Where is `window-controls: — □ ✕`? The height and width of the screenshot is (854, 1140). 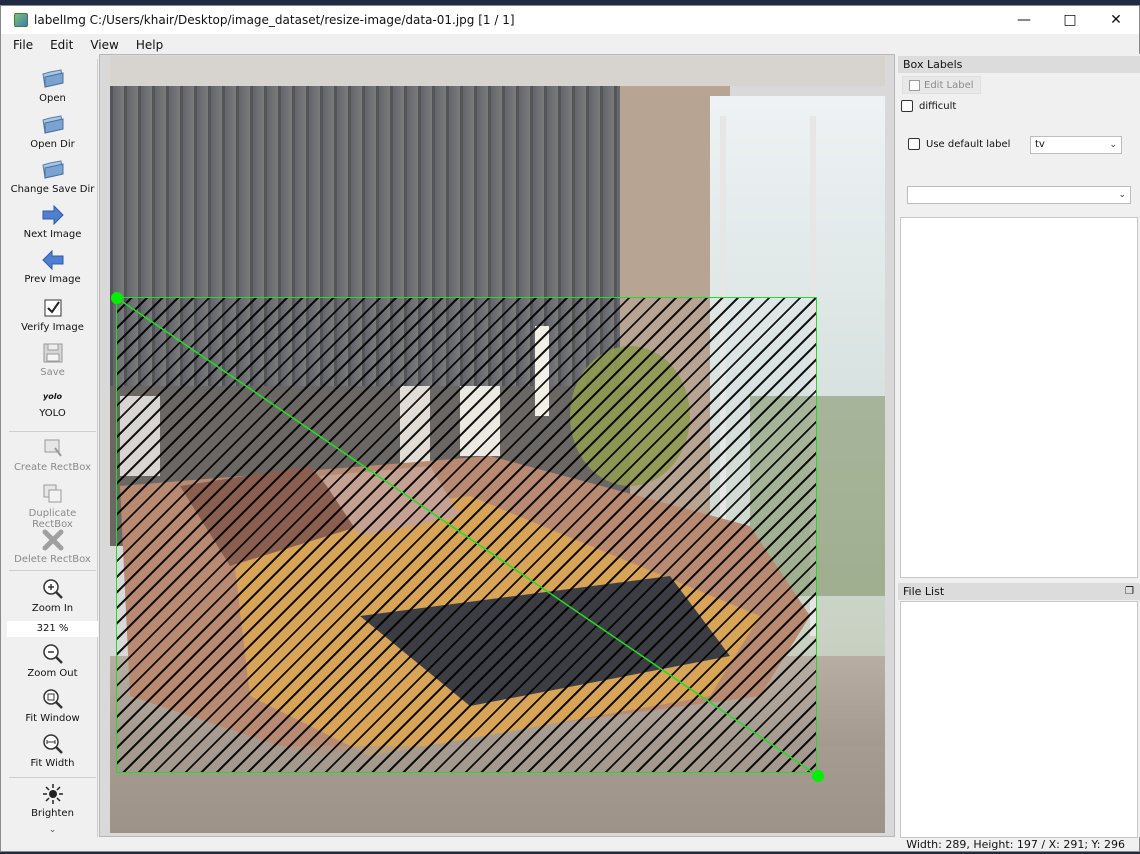 window-controls: — □ ✕ is located at coordinates (1070, 20).